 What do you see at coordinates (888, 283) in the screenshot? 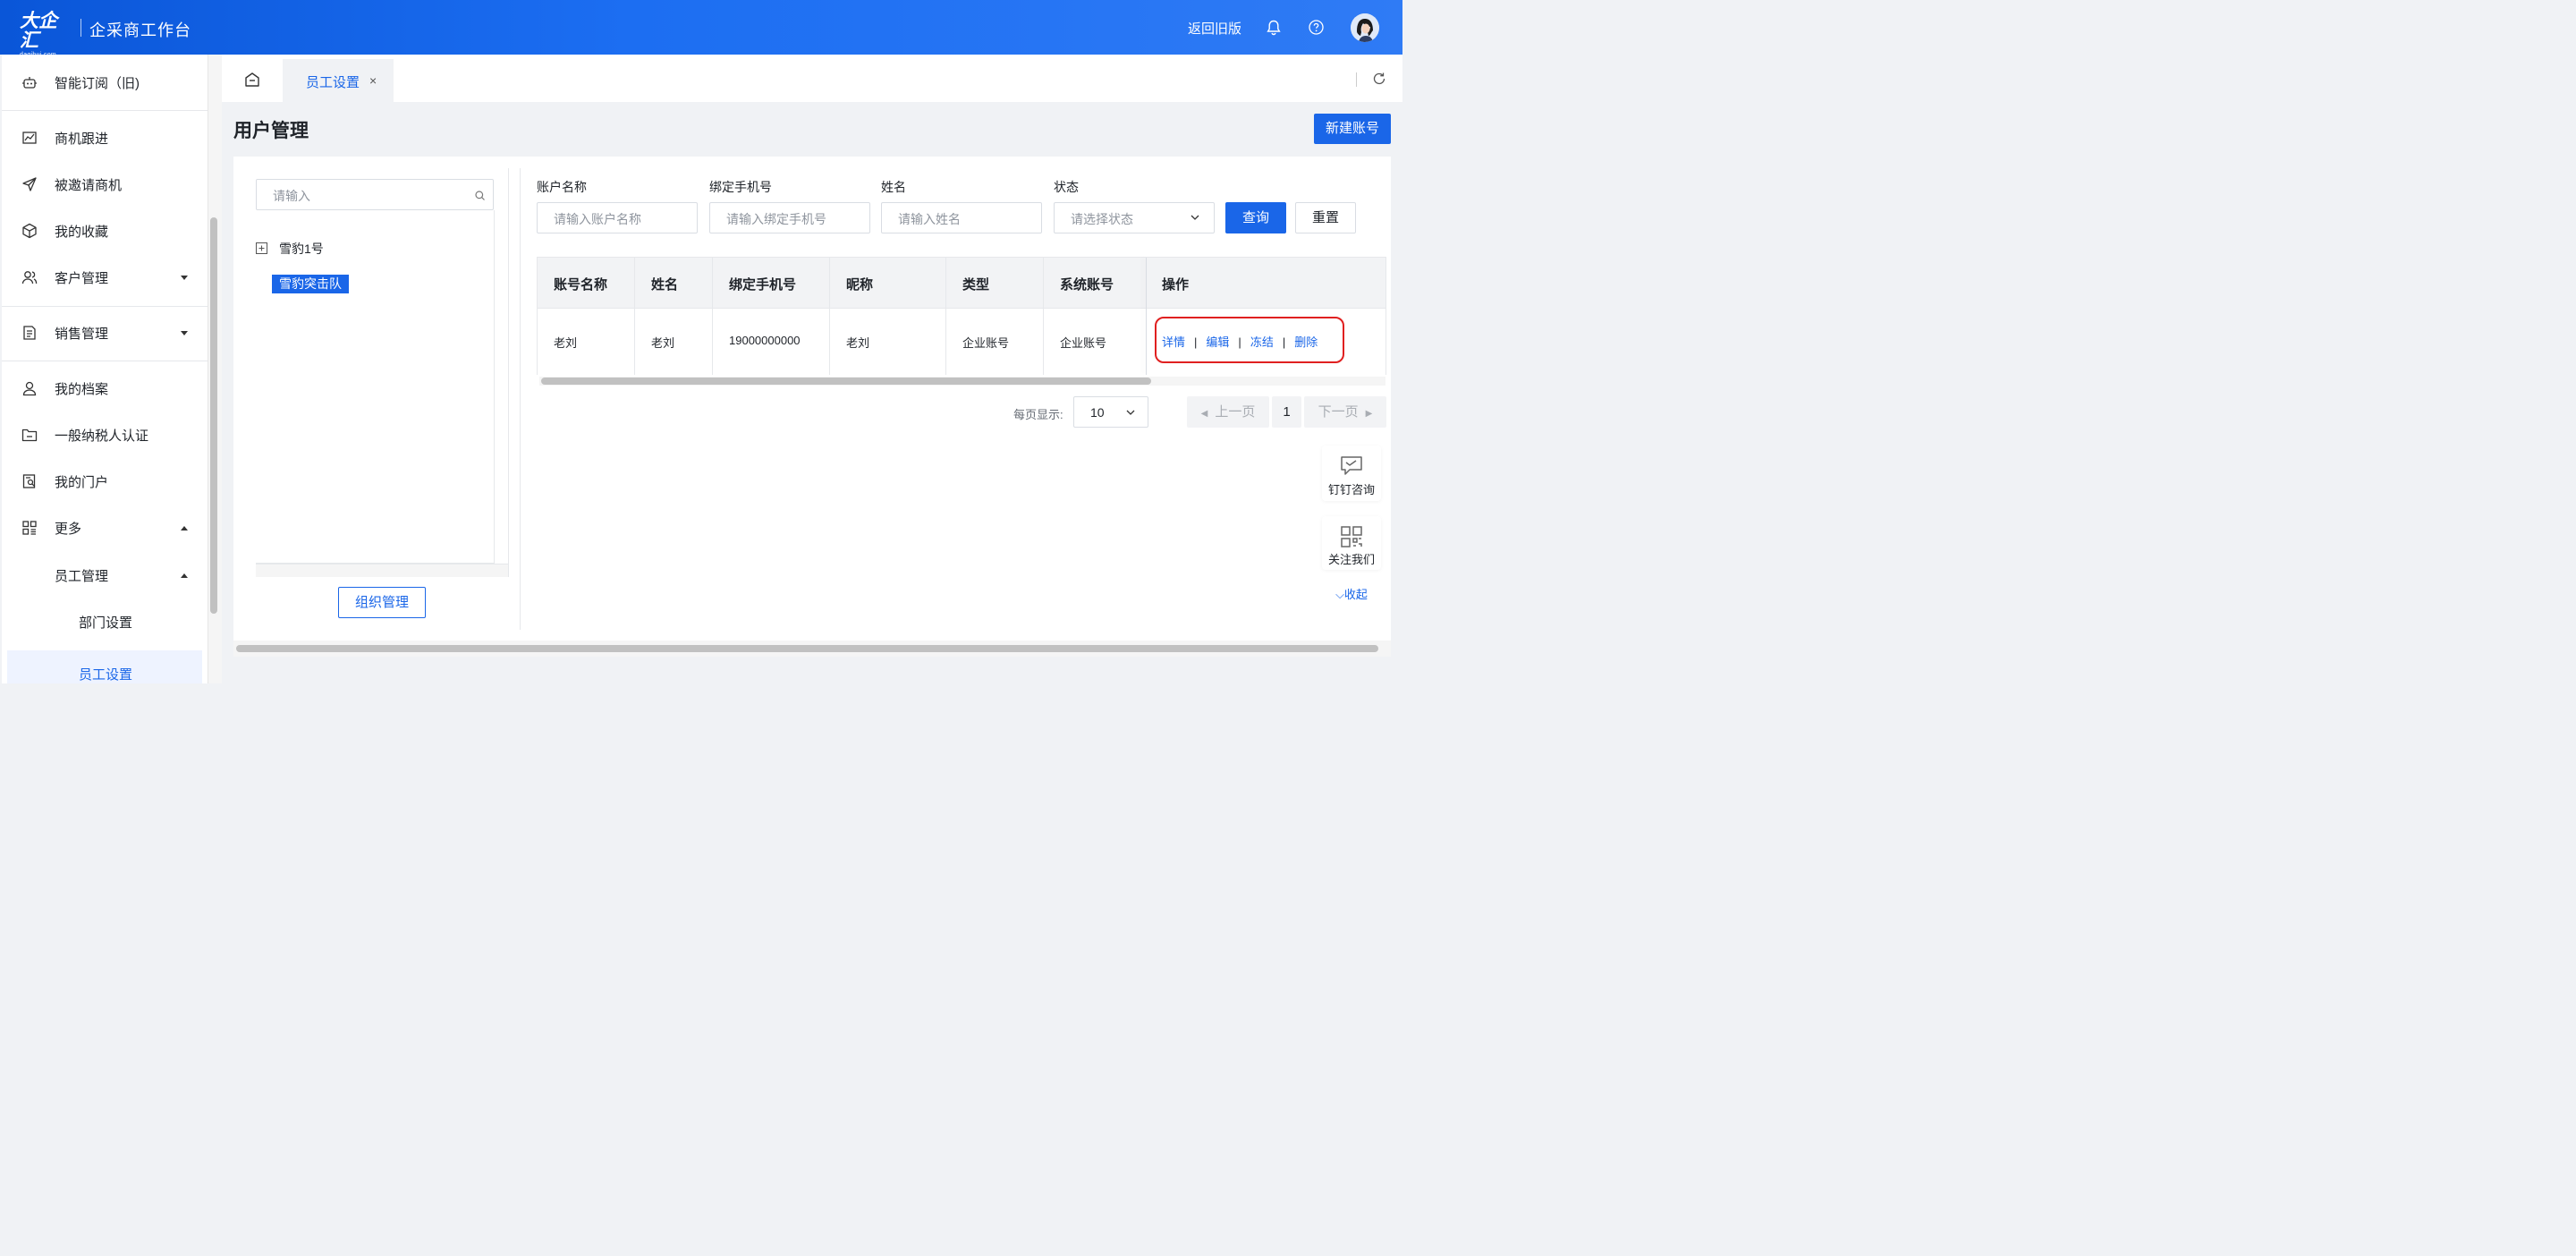
I see `table-header-cell: 昵称` at bounding box center [888, 283].